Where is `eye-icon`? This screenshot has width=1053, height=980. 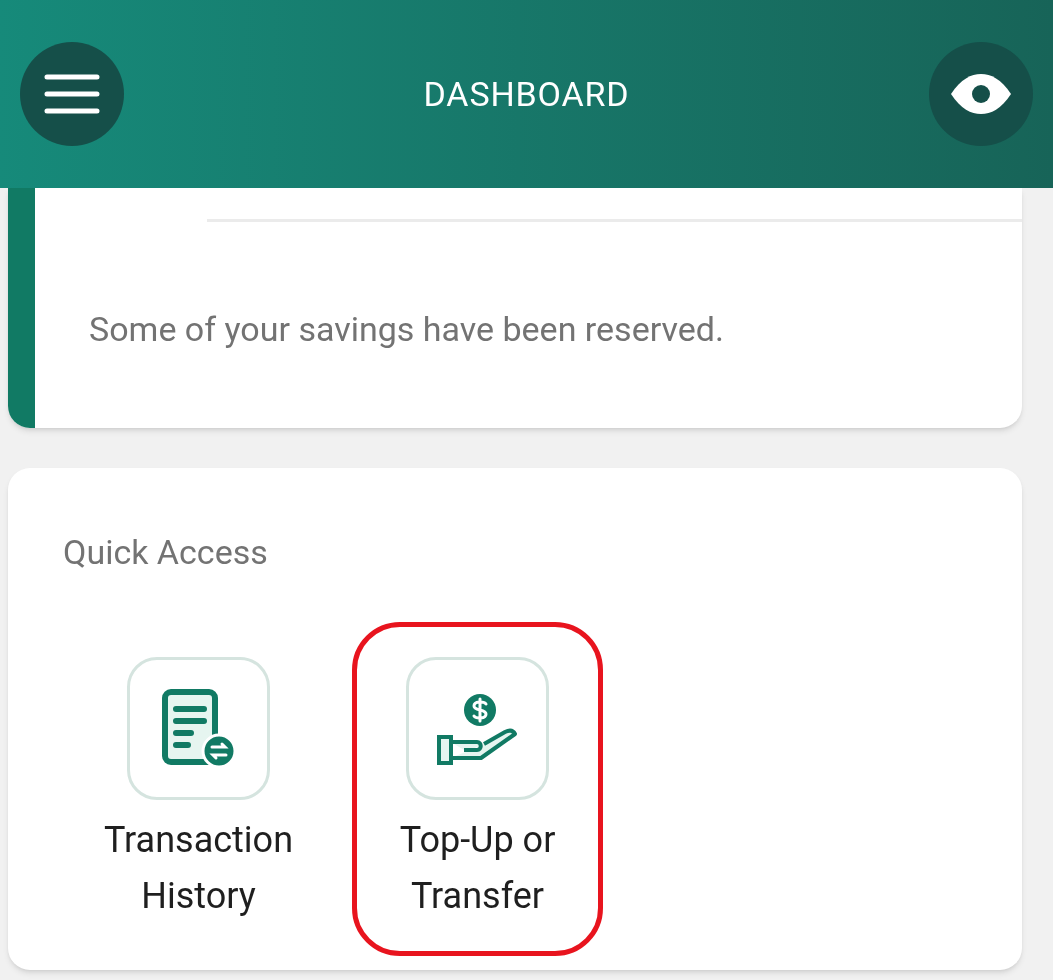 eye-icon is located at coordinates (981, 94).